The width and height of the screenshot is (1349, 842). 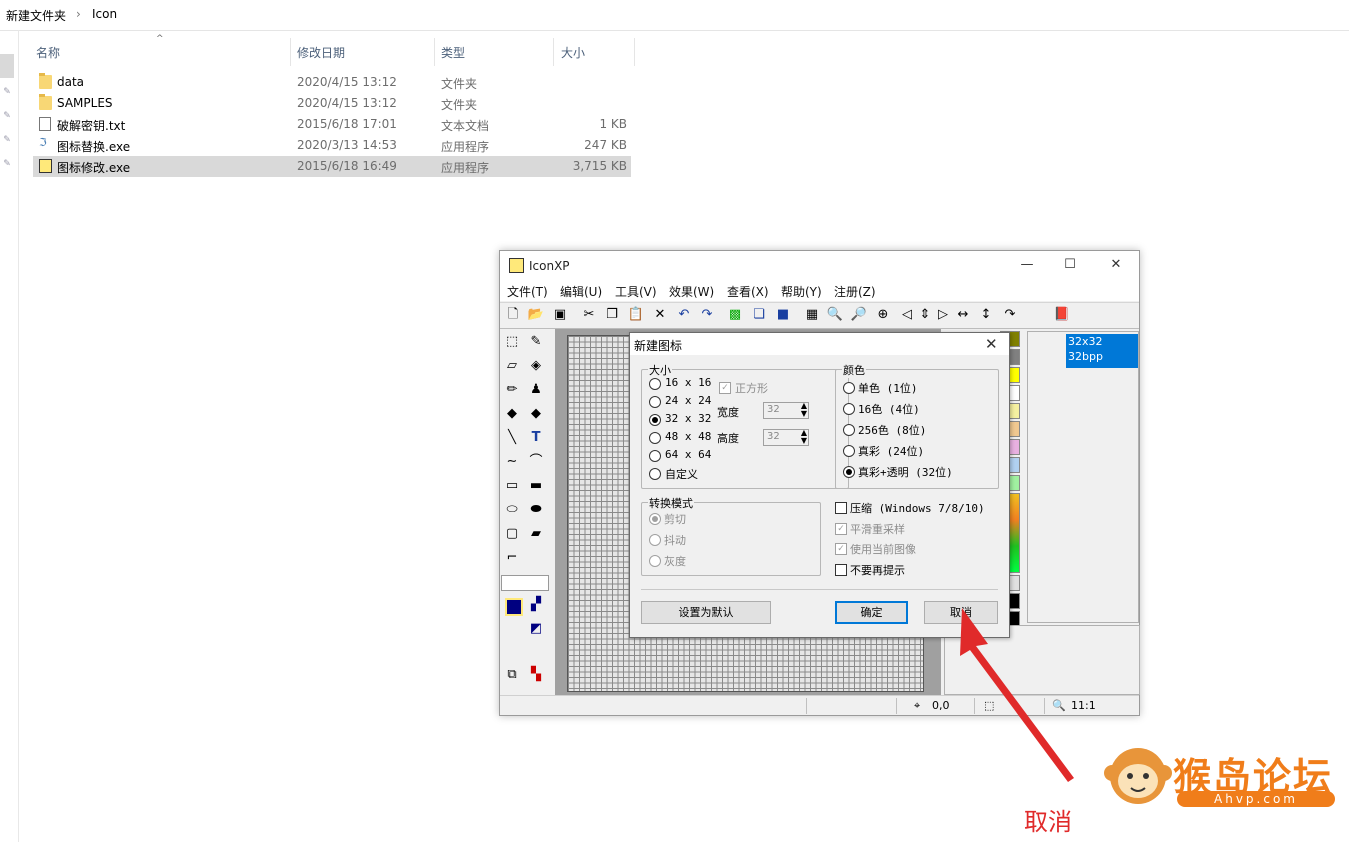 What do you see at coordinates (536, 510) in the screenshot?
I see `filled-ellipse-icon: ⬬` at bounding box center [536, 510].